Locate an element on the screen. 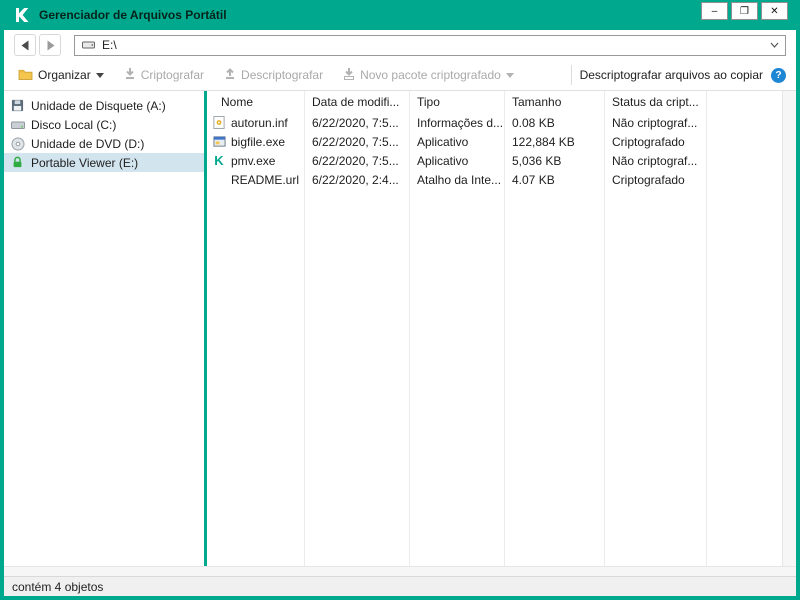  navigation-bar: E:\ is located at coordinates (400, 45).